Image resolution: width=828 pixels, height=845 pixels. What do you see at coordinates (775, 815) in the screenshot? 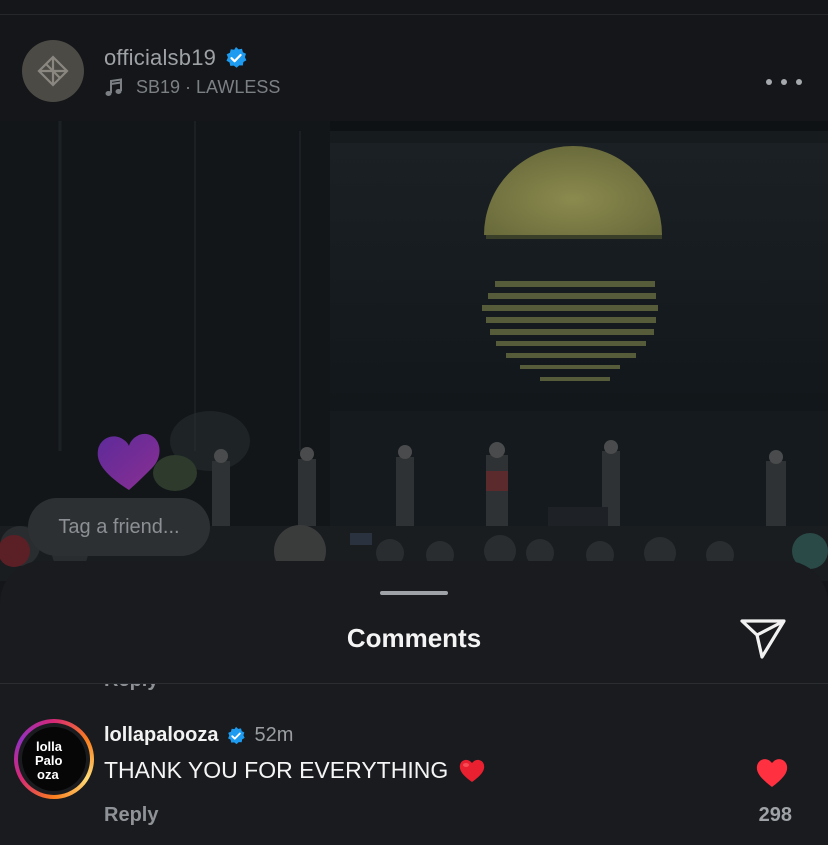
I see `like-count: 298` at bounding box center [775, 815].